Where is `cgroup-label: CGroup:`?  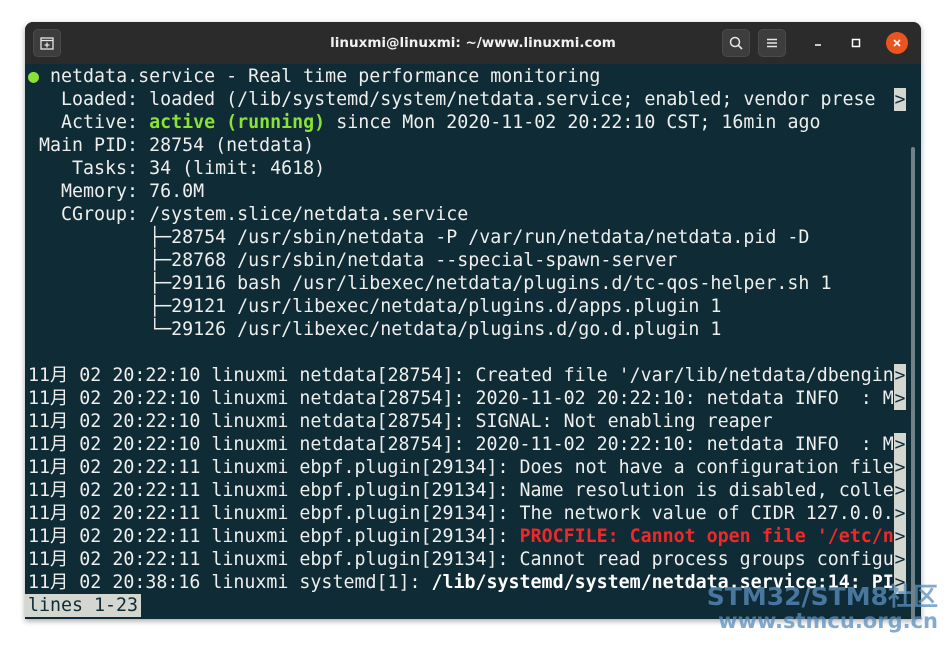 cgroup-label: CGroup: is located at coordinates (83, 214).